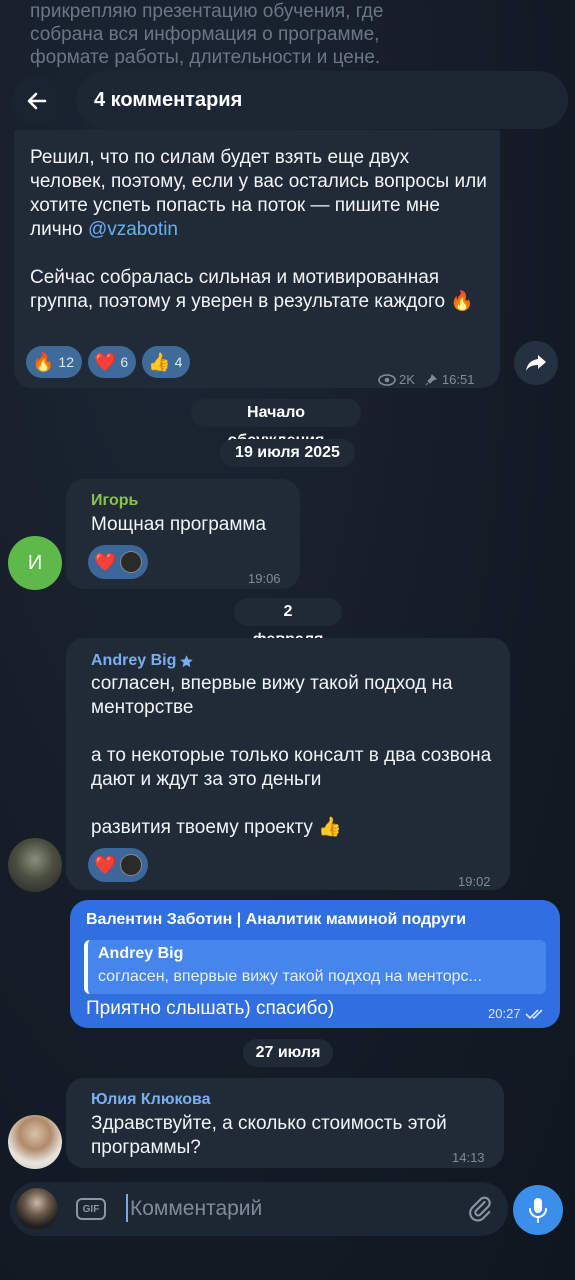 Image resolution: width=575 pixels, height=1280 pixels. What do you see at coordinates (141, 953) in the screenshot?
I see `quote-author: Andrey Big` at bounding box center [141, 953].